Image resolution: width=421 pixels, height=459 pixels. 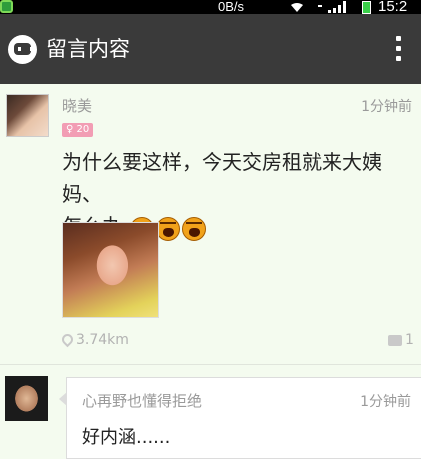 What do you see at coordinates (395, 340) in the screenshot?
I see `comment-icon` at bounding box center [395, 340].